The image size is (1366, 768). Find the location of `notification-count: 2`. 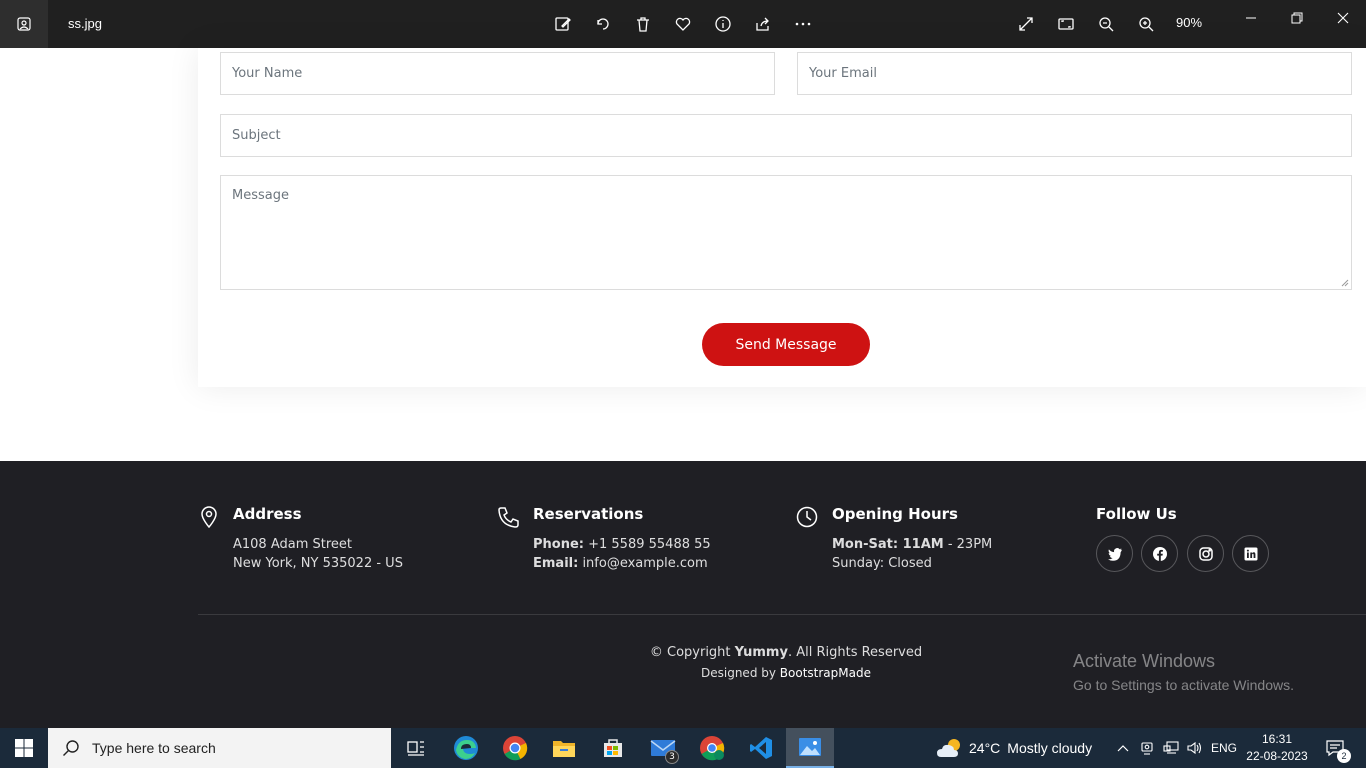

notification-count: 2 is located at coordinates (1344, 756).